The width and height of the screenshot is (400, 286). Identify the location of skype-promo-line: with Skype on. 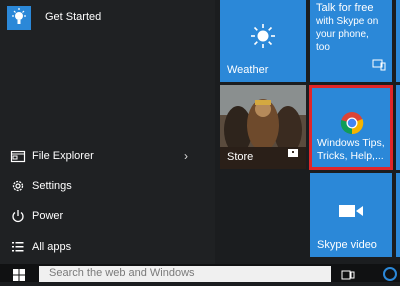
(347, 21).